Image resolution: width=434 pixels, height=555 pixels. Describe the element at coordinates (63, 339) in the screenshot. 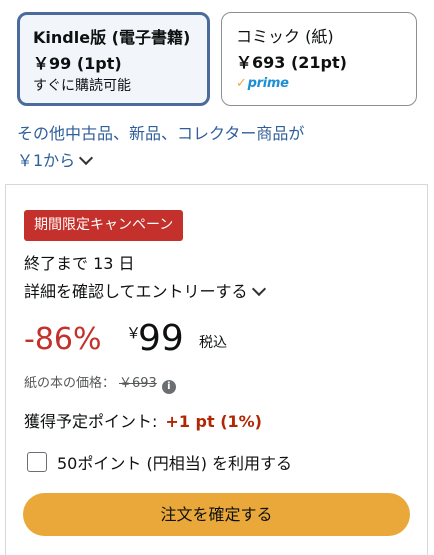

I see `discount-percent: -86%` at that location.